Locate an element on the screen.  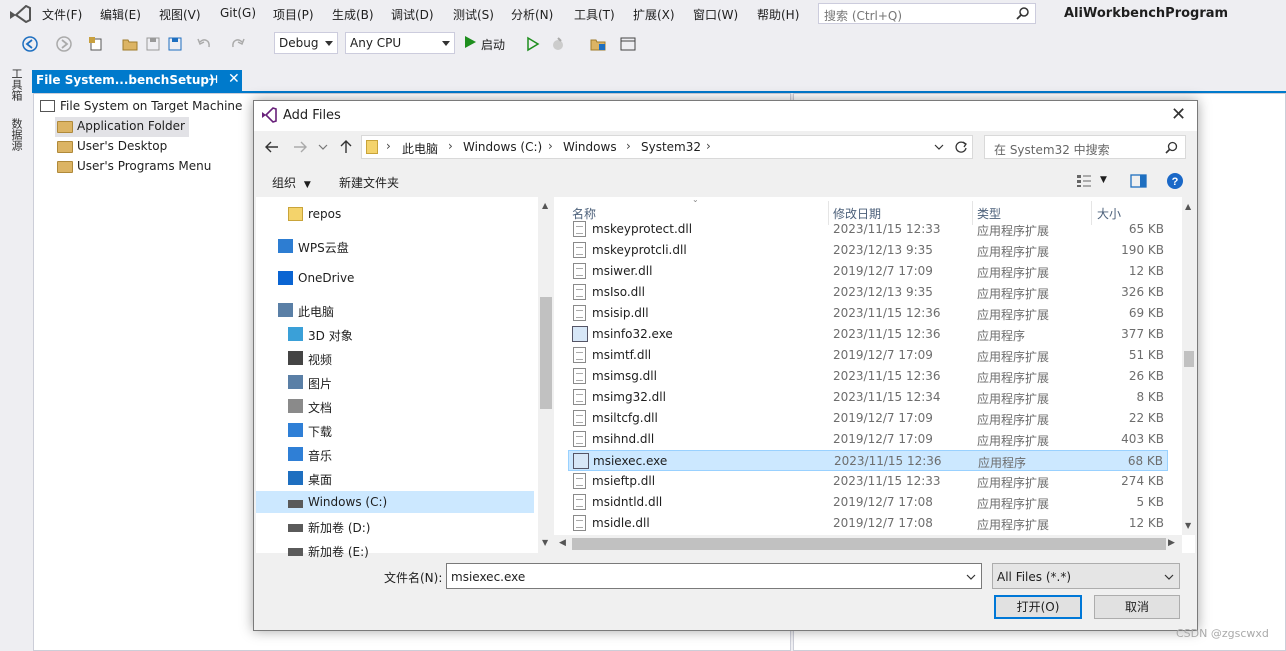
file-row: msimtf.dll 2019/12/7 17:09 应用程序扩展 51 KB is located at coordinates (868, 355).